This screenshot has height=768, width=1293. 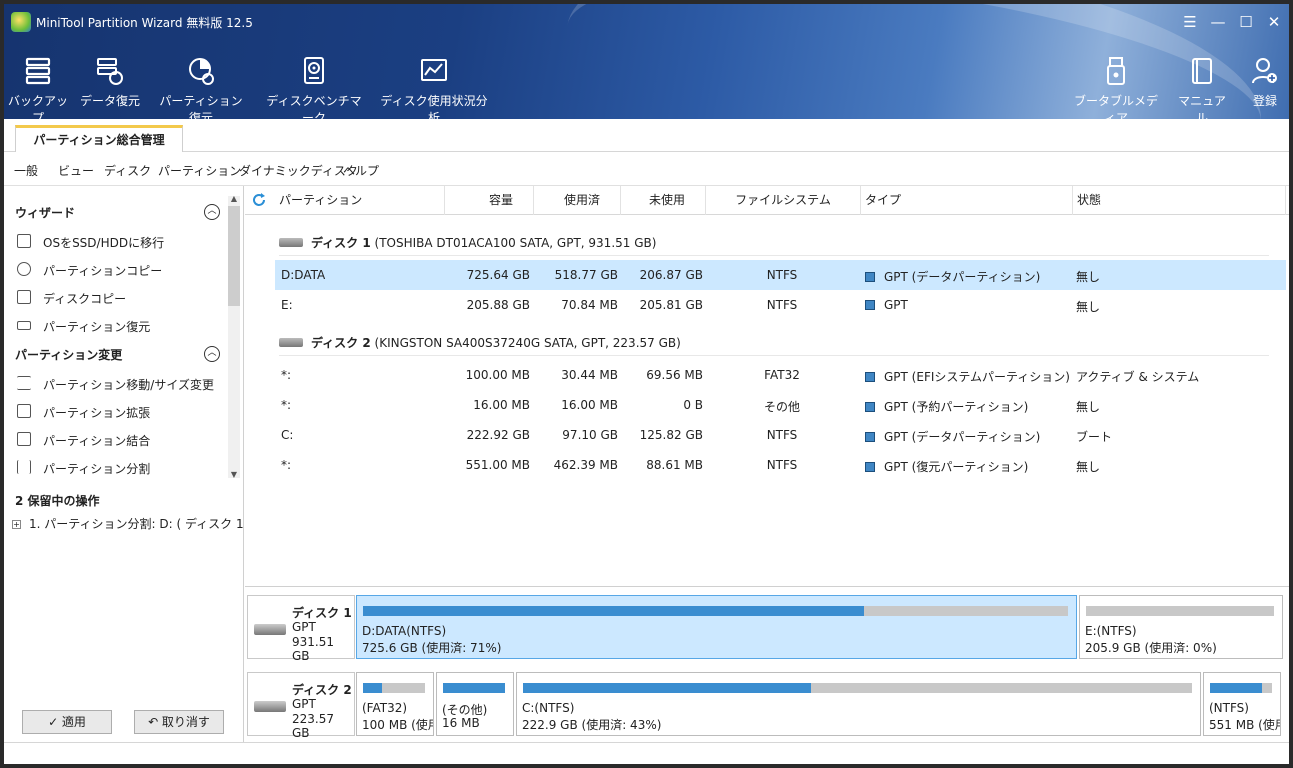 I want to click on header-filesystem: ファイルシステム, so click(x=783, y=200).